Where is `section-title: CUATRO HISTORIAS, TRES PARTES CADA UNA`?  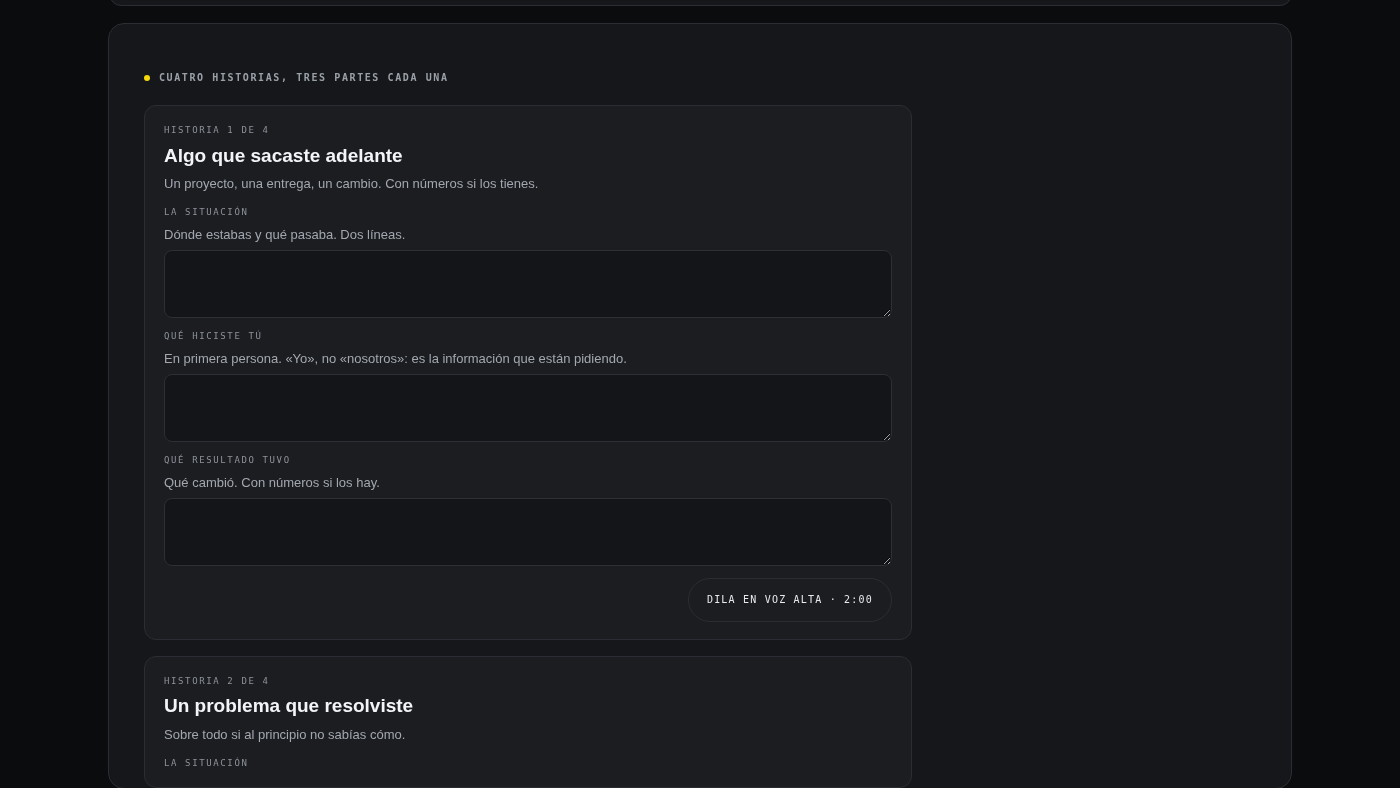
section-title: CUATRO HISTORIAS, TRES PARTES CADA UNA is located at coordinates (304, 78).